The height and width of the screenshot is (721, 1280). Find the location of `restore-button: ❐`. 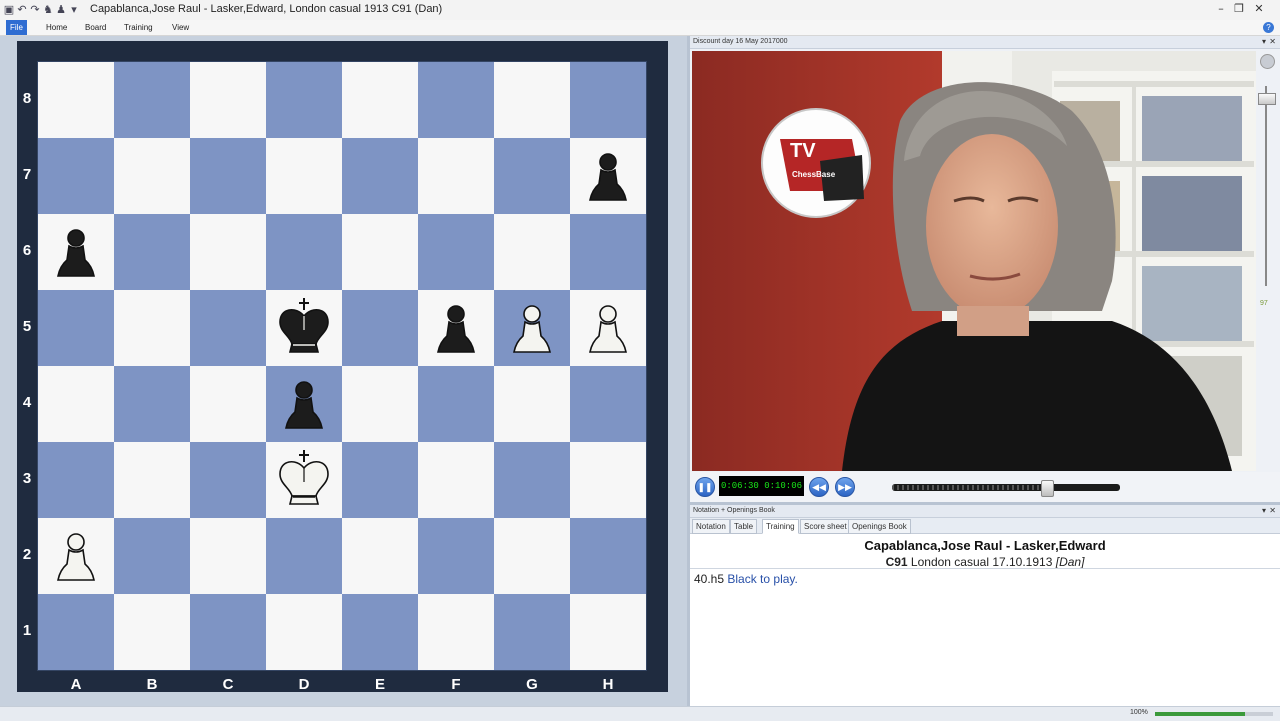

restore-button: ❐ is located at coordinates (1239, 9).